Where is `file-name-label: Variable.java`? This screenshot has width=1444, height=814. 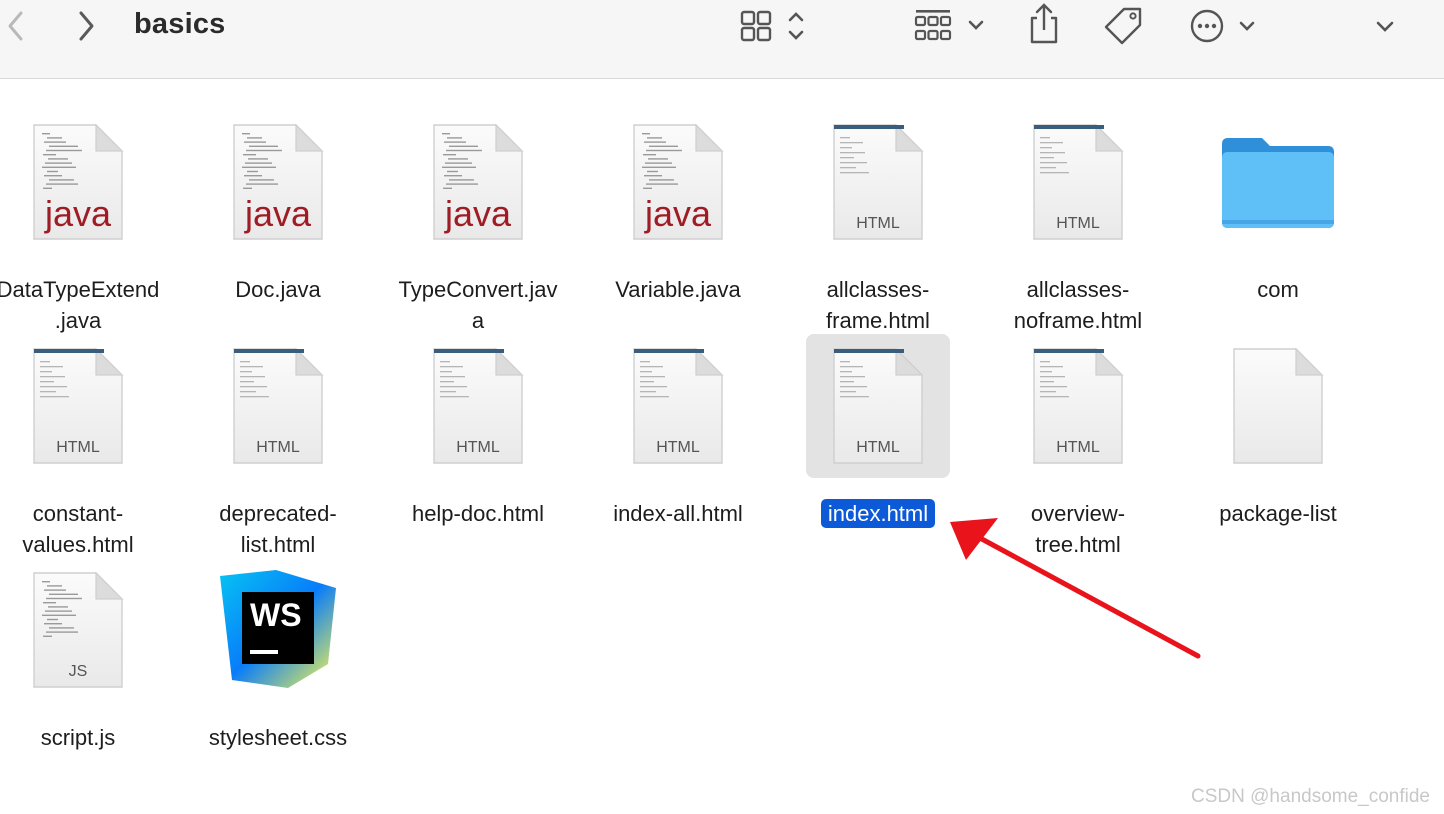 file-name-label: Variable.java is located at coordinates (678, 289).